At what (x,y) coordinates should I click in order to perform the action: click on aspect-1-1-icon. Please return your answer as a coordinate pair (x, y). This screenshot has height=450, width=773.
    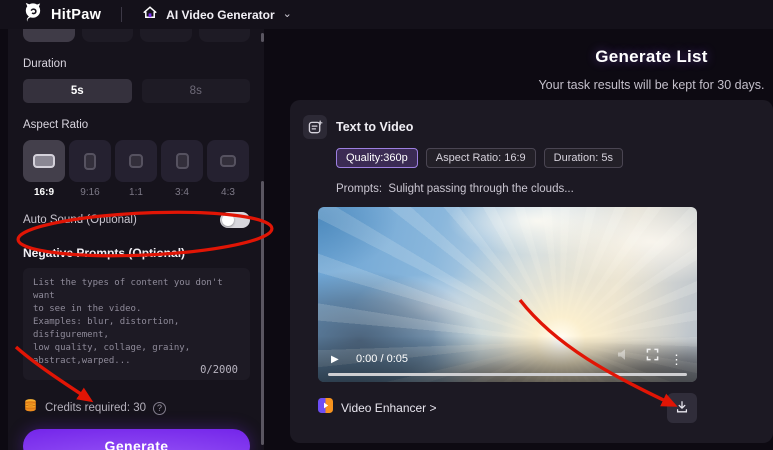
    Looking at the image, I should click on (136, 161).